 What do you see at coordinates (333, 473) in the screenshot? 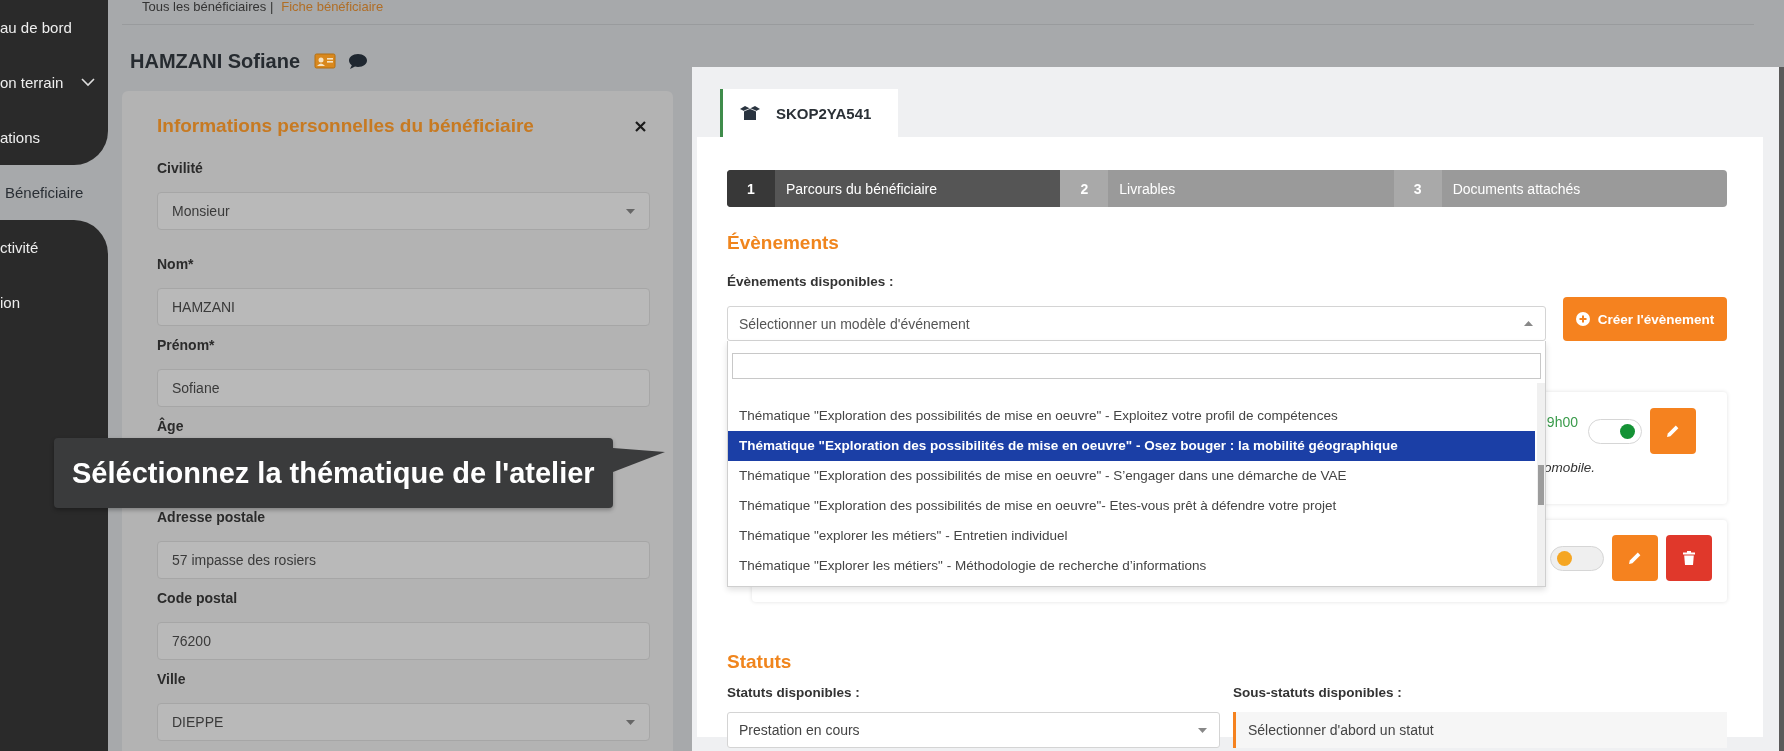
I see `tooltip: Séléctionnez la thématique de l'atelier` at bounding box center [333, 473].